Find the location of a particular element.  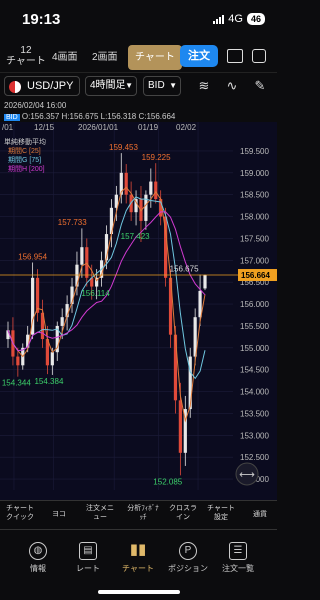

tab-4-screen: 4画面 is located at coordinates (65, 57).